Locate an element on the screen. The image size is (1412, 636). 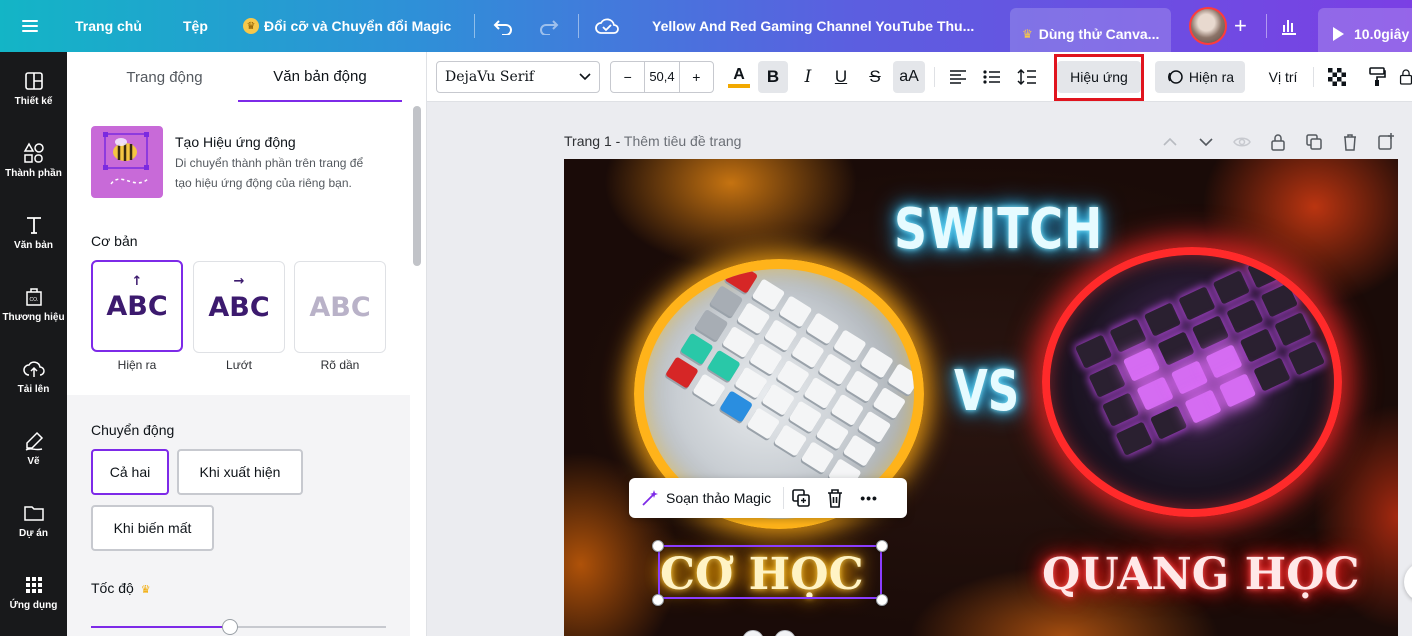
decrease-size-button: − is located at coordinates (627, 77).